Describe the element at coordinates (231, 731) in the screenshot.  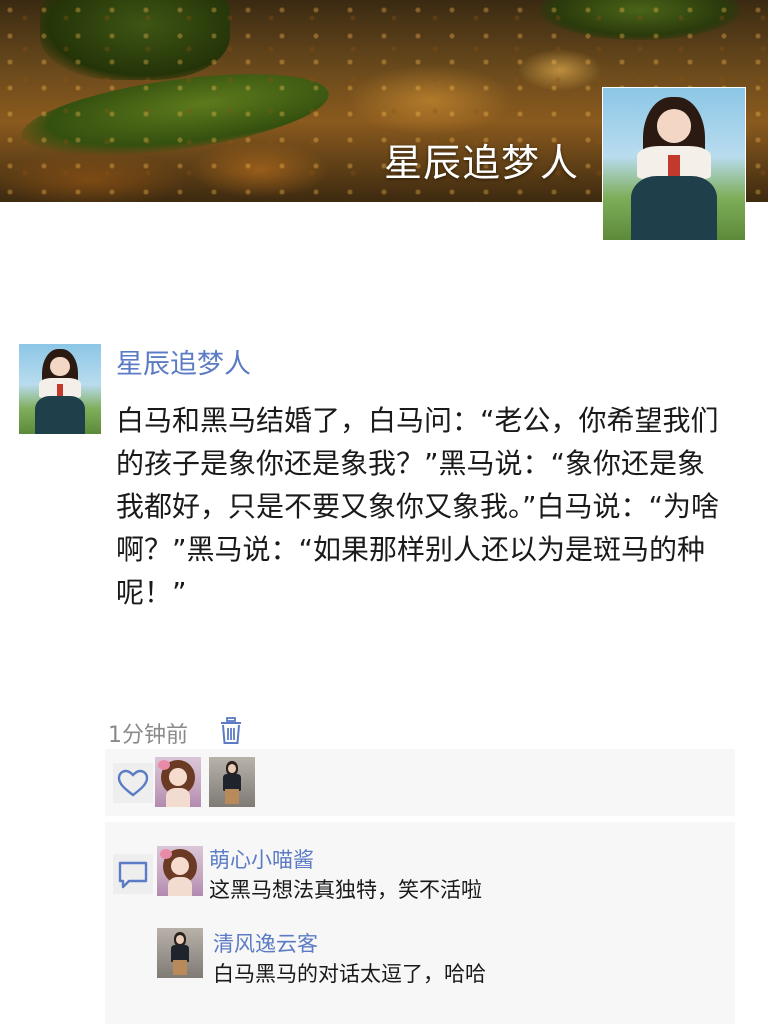
I see `trash-icon` at that location.